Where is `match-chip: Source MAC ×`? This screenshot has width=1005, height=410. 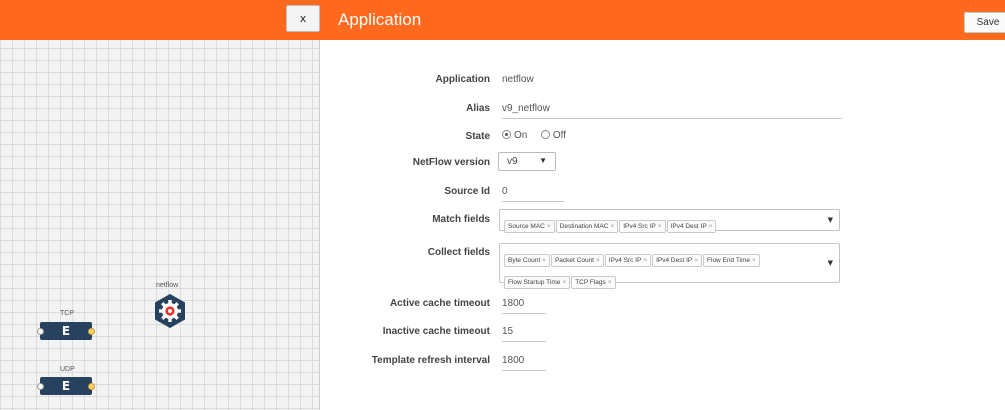 match-chip: Source MAC × is located at coordinates (529, 226).